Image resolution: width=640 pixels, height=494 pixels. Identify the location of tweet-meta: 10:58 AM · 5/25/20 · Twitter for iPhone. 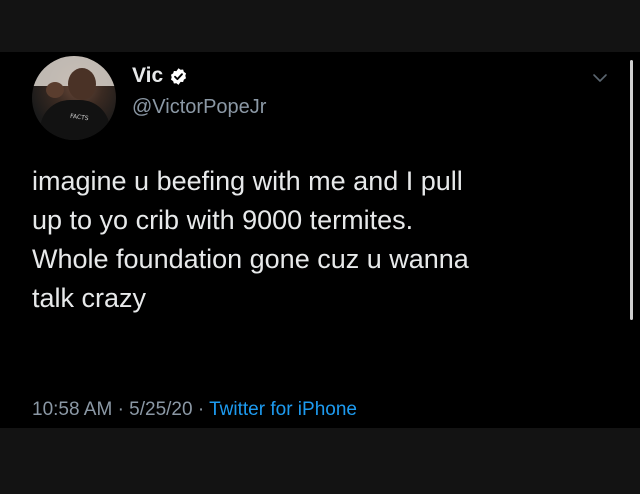
(194, 410).